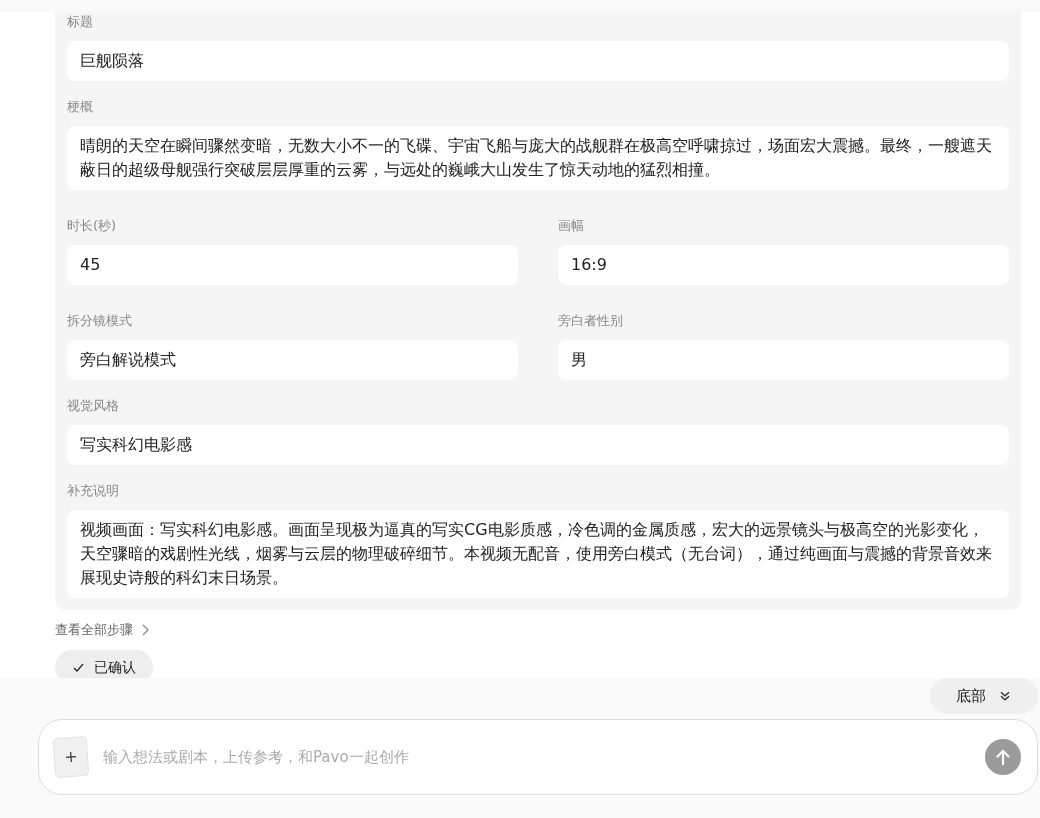  Describe the element at coordinates (102, 630) in the screenshot. I see `view-all-steps-link: 查看全部步骤` at that location.